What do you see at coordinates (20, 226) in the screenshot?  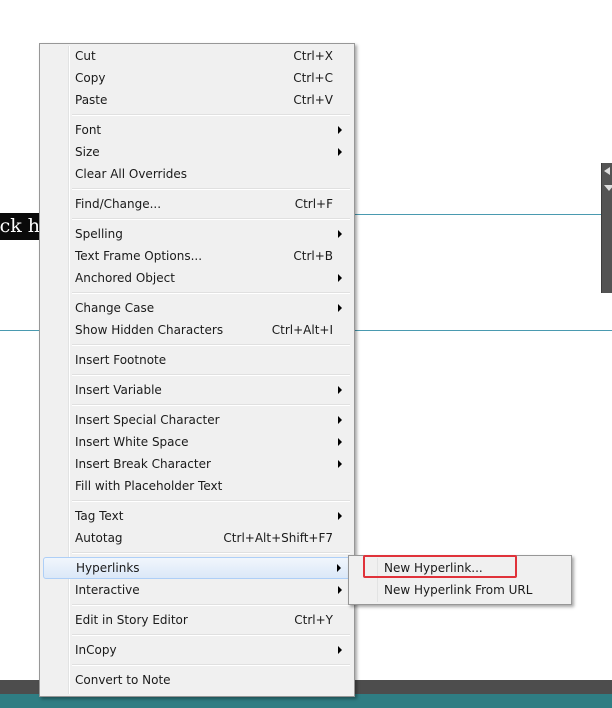 I see `document-text-fragment: ck h` at bounding box center [20, 226].